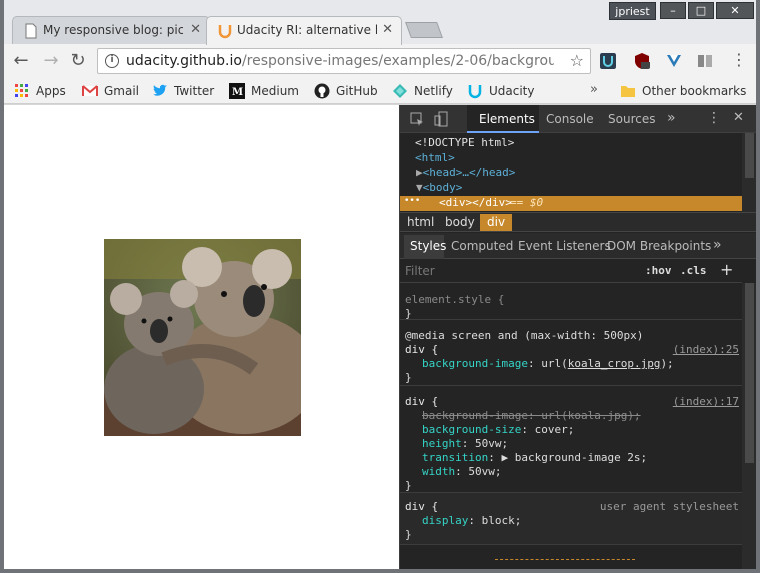  Describe the element at coordinates (454, 299) in the screenshot. I see `rule-selector: element.style {` at that location.